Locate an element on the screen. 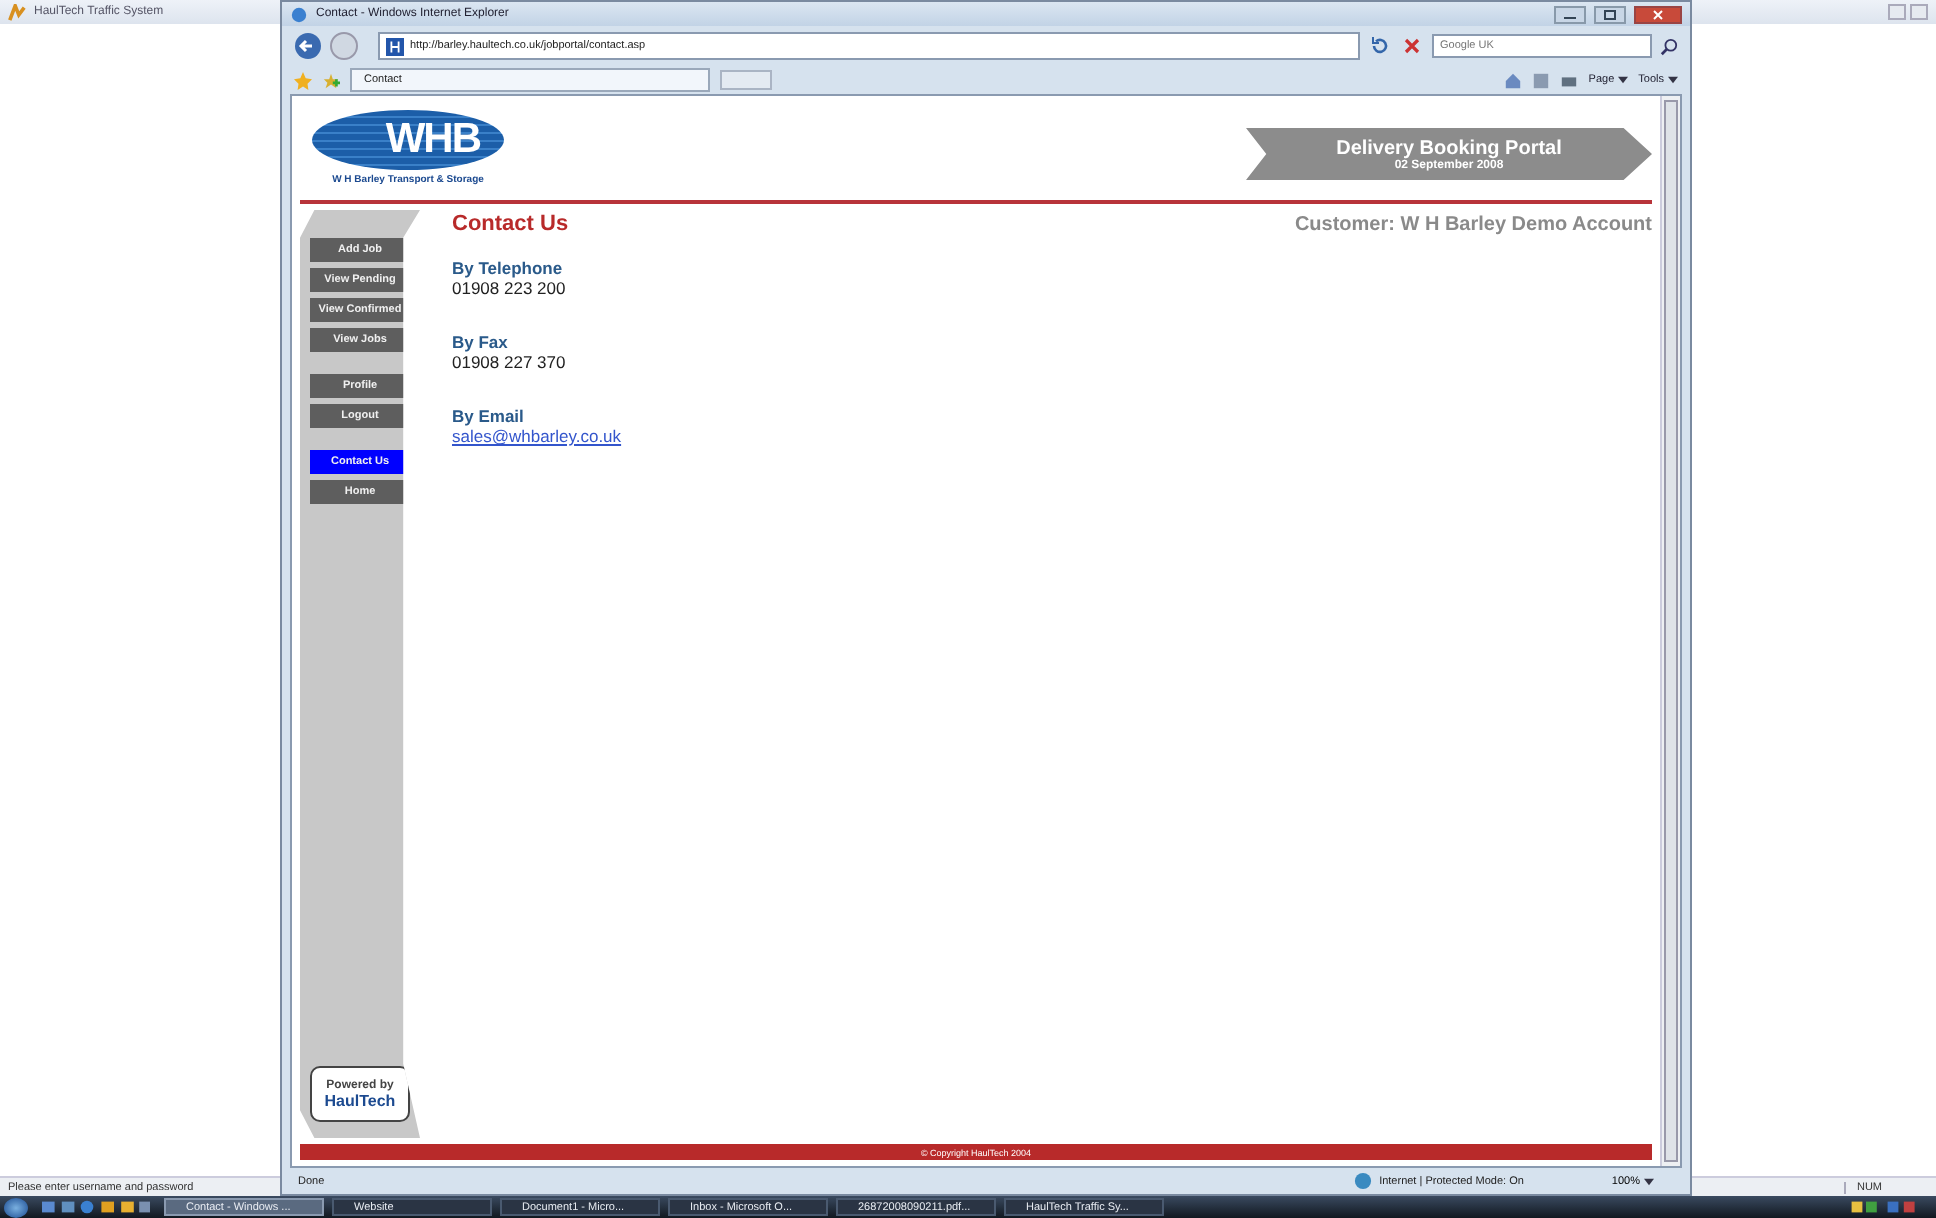 The image size is (1936, 1218). start-button is located at coordinates (16, 1207).